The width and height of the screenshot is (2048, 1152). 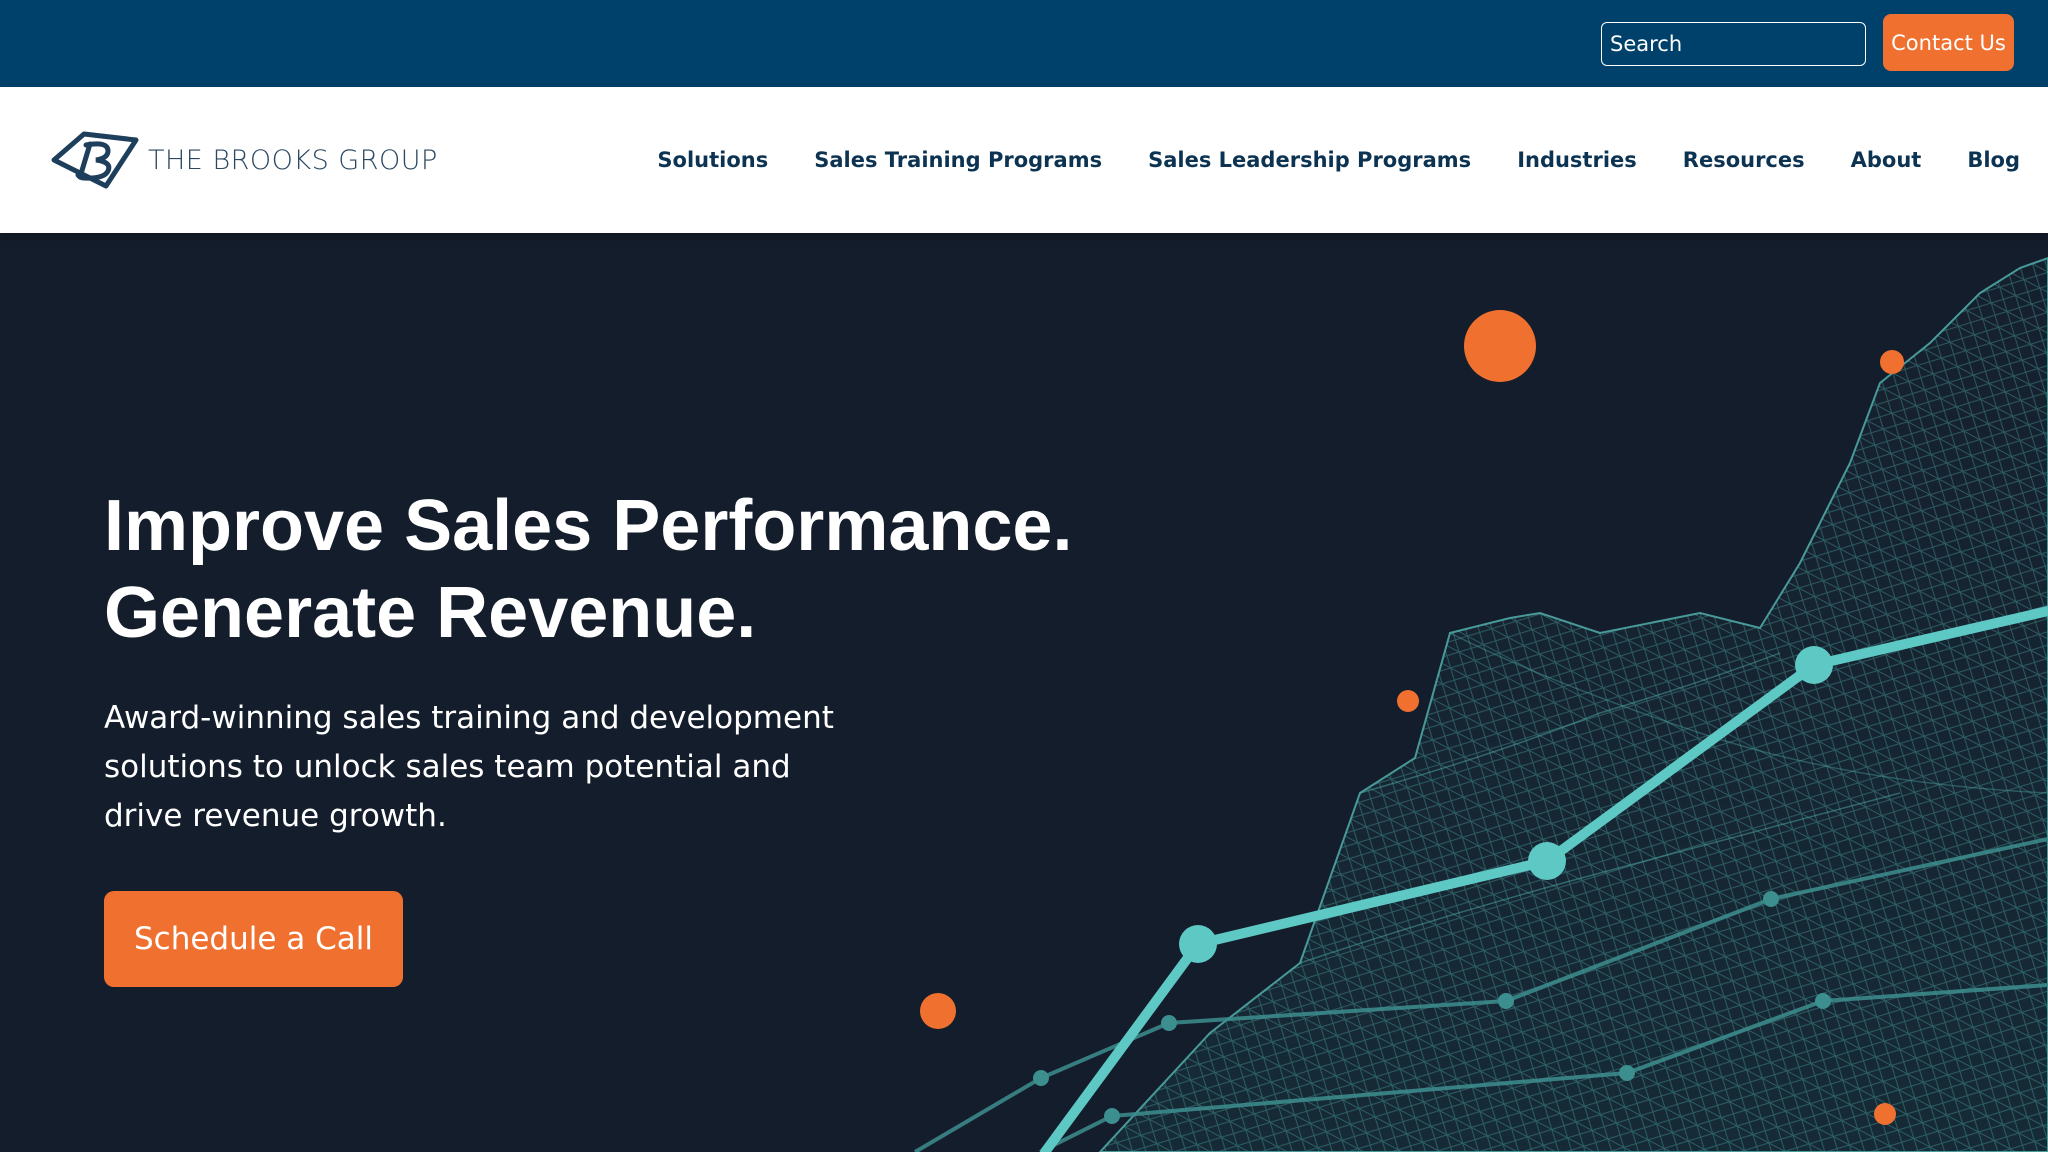 I want to click on nav-item-sales-leadership-programs: Sales Leadership Programs, so click(x=1309, y=160).